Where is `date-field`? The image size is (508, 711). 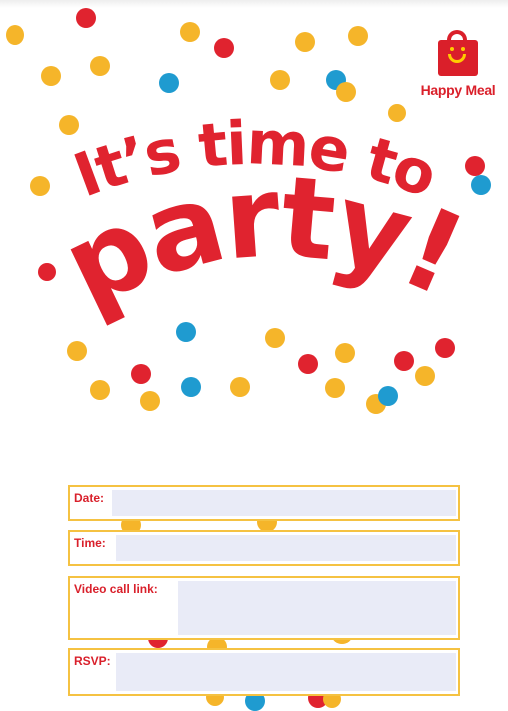
date-field is located at coordinates (284, 503).